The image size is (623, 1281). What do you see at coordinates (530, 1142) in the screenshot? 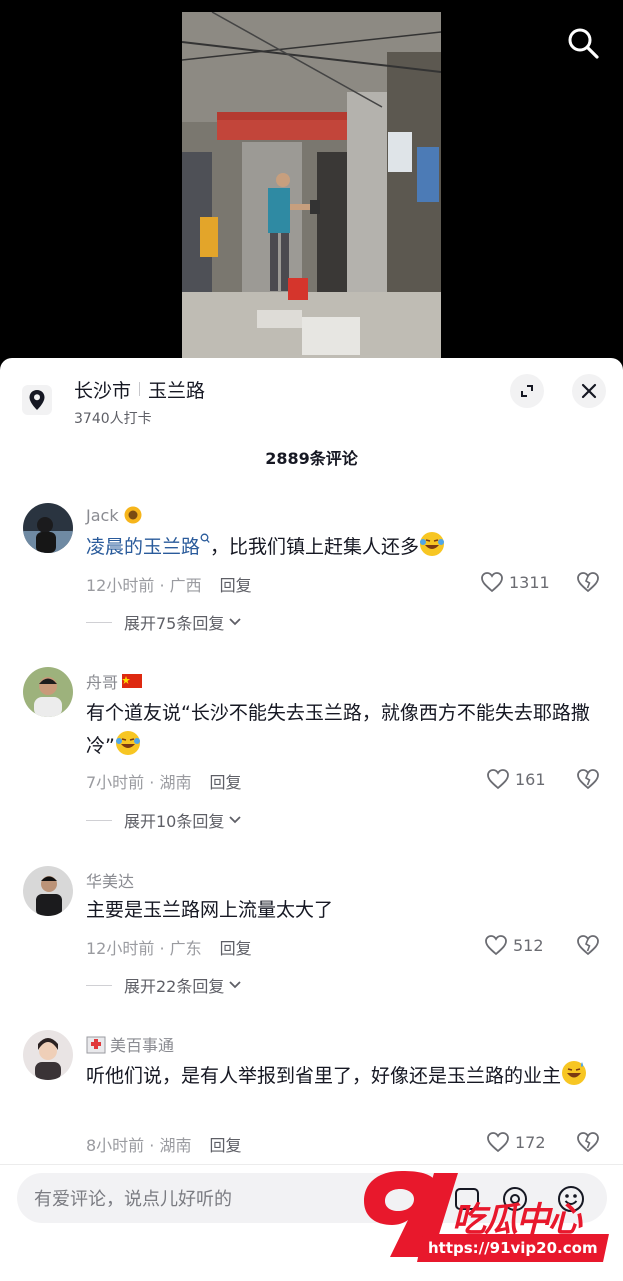
I see `like-count: 172` at bounding box center [530, 1142].